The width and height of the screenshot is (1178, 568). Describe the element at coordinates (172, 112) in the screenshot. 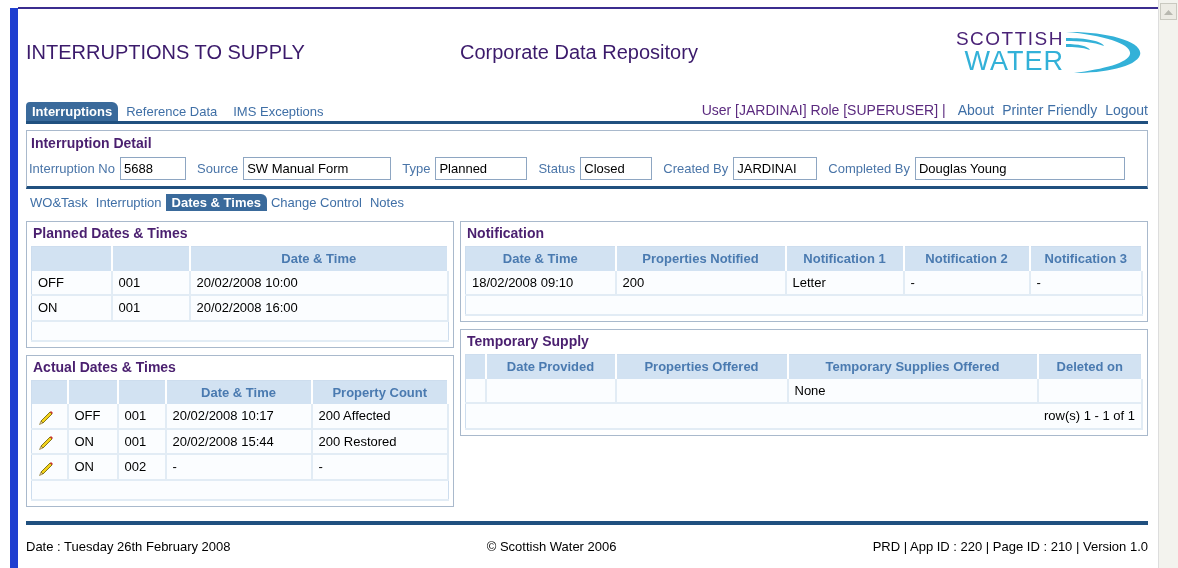

I see `nav-tab: Reference Data` at that location.